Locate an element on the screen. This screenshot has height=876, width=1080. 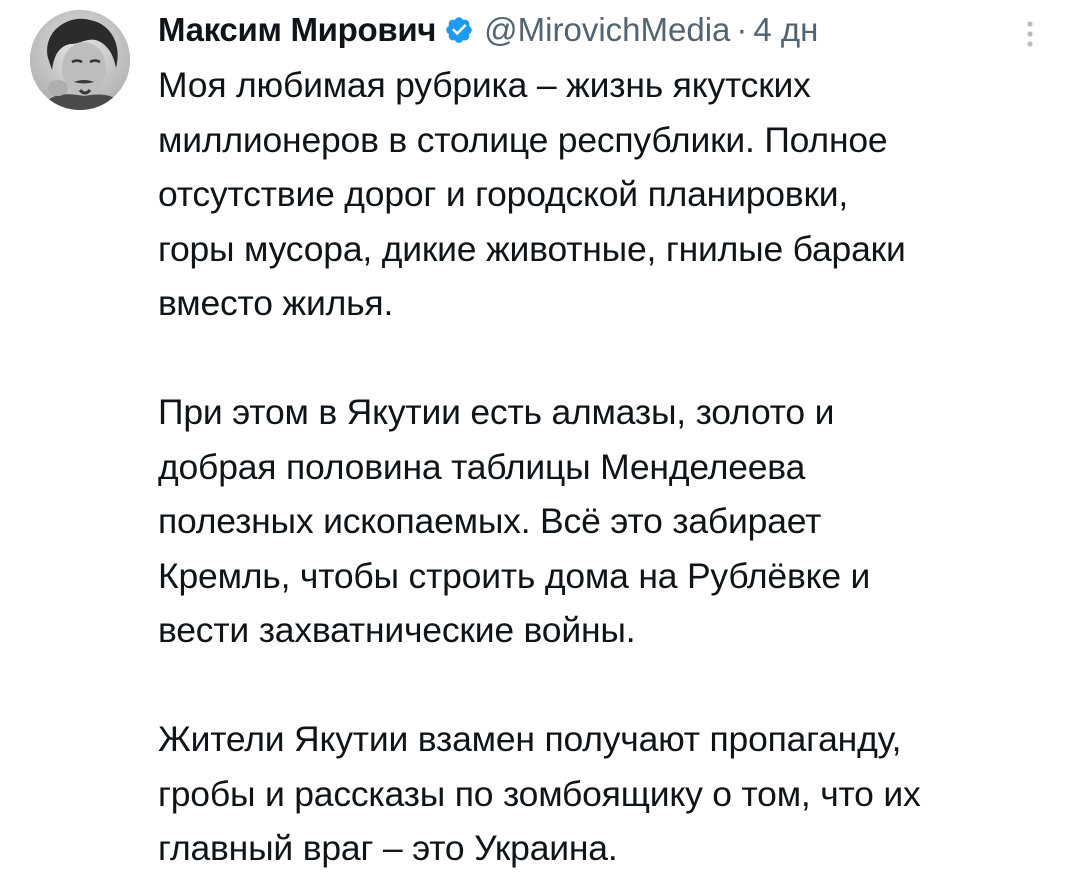
tweet-line: Кремль, чтобы строить дома на Рублёвке и is located at coordinates (514, 575).